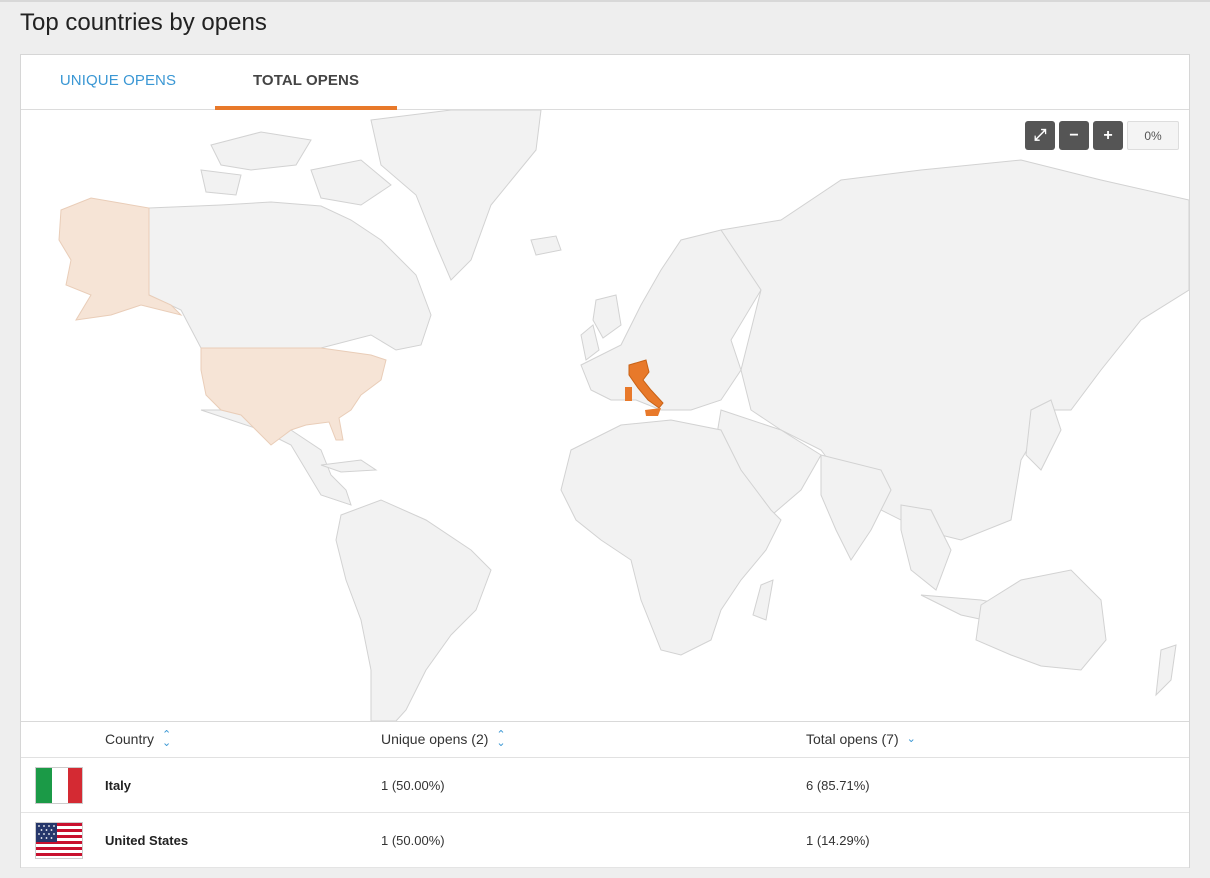 The height and width of the screenshot is (878, 1210). I want to click on unique-opens-column-header: Unique opens (2) ⌃ ⌄, so click(443, 739).